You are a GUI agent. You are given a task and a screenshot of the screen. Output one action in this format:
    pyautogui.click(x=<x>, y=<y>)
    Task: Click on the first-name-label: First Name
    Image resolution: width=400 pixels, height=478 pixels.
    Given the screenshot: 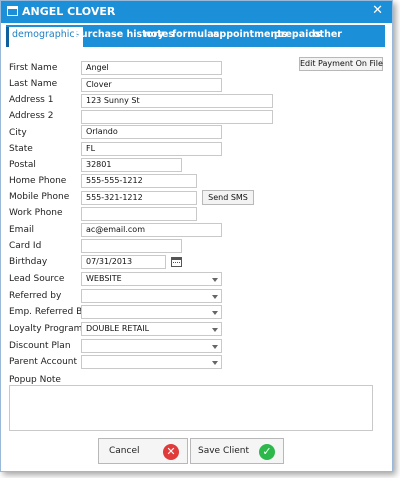 What is the action you would take?
    pyautogui.click(x=33, y=68)
    